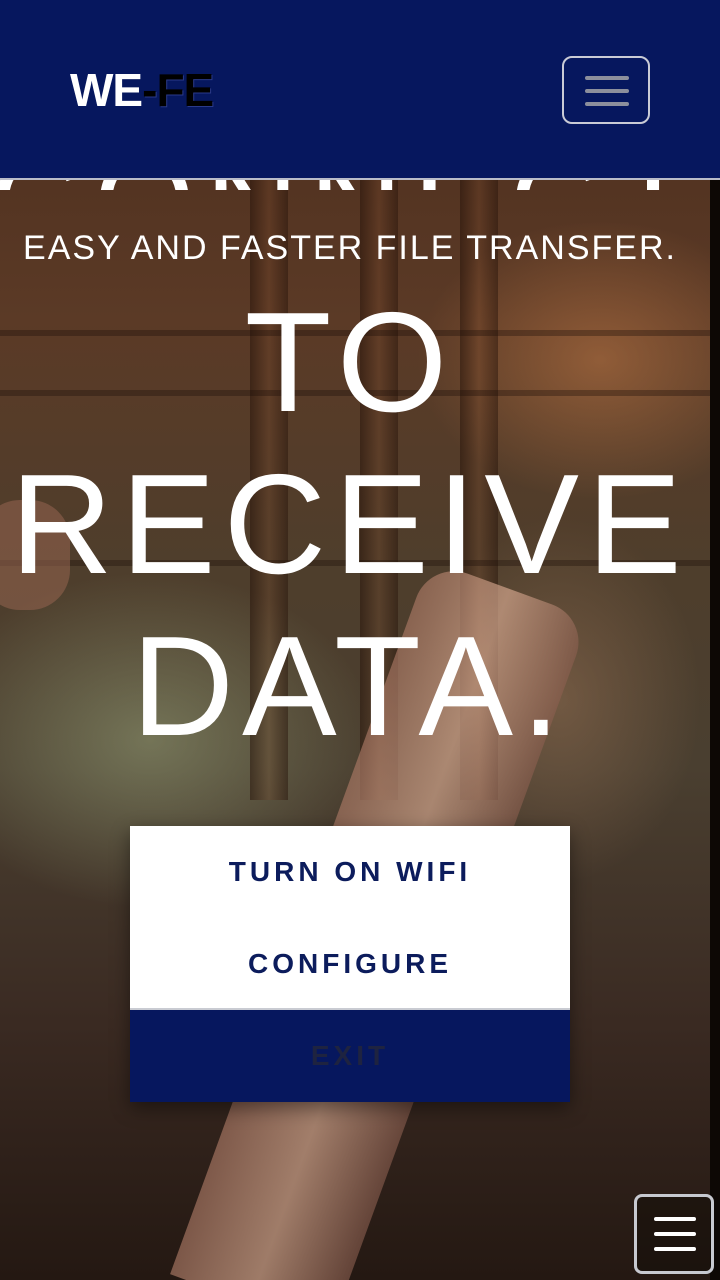 This screenshot has width=720, height=1280. I want to click on brand-dash: -, so click(149, 90).